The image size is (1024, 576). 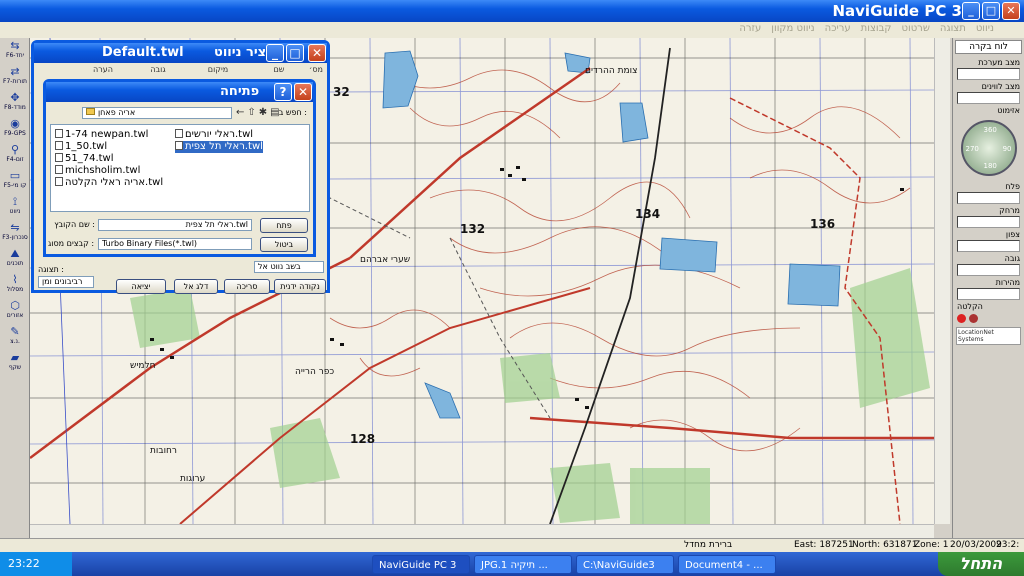 I want to click on control-panel-header: לוח בקרה, so click(x=988, y=47).